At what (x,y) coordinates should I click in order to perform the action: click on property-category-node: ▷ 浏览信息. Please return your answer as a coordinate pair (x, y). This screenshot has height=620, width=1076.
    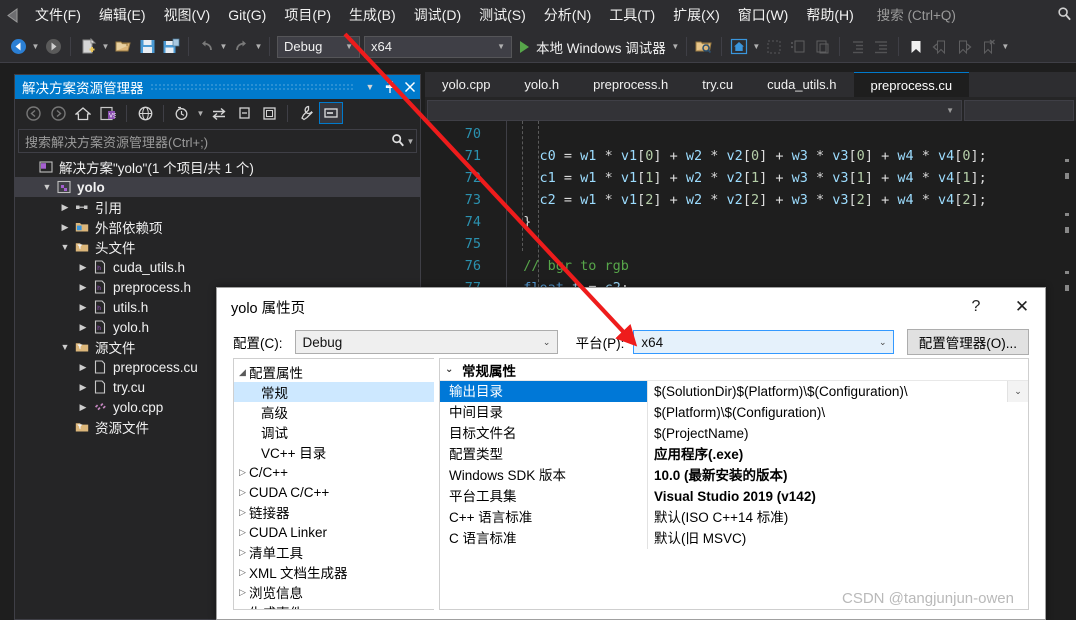
    Looking at the image, I should click on (334, 592).